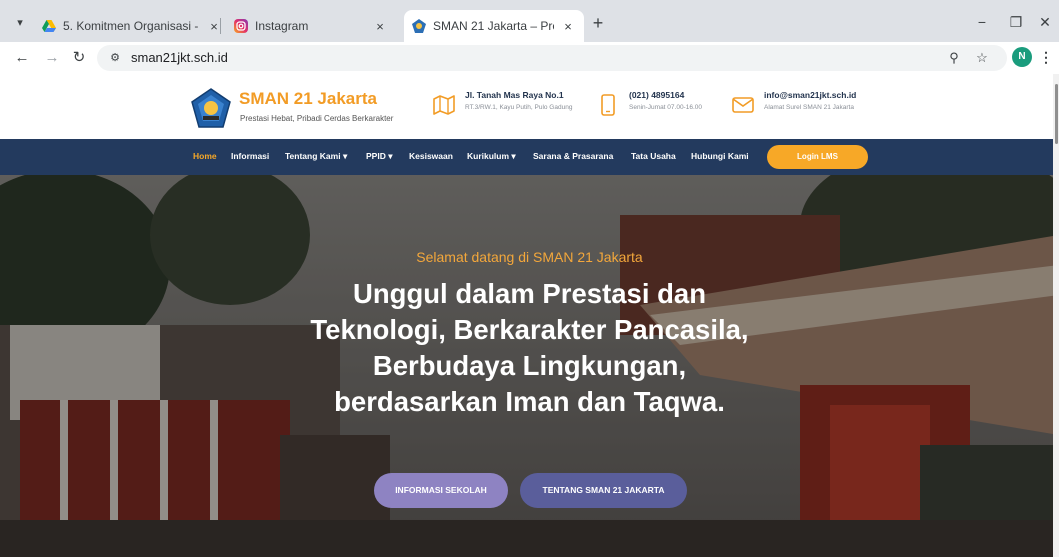  I want to click on instagram-icon, so click(241, 26).